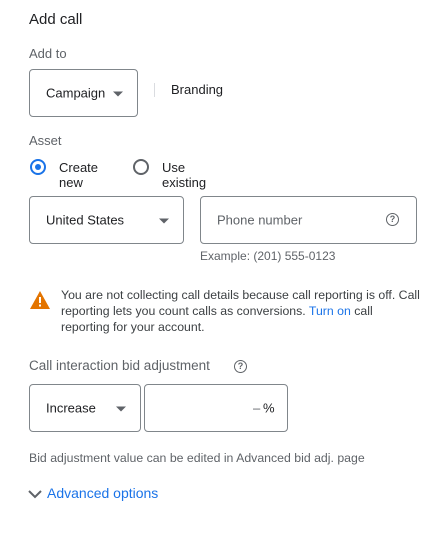  I want to click on add-to-dropdown: Campaign, so click(83, 93).